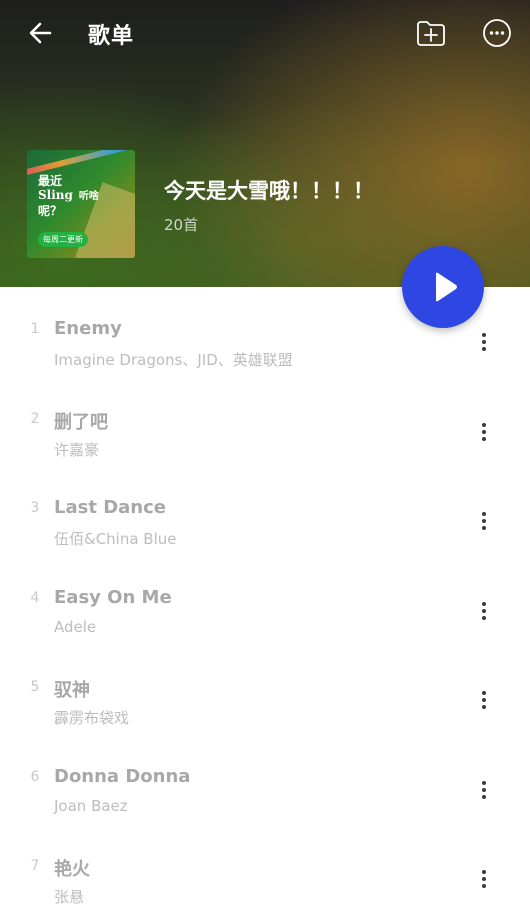 The width and height of the screenshot is (530, 910). What do you see at coordinates (35, 597) in the screenshot?
I see `song-index: 4` at bounding box center [35, 597].